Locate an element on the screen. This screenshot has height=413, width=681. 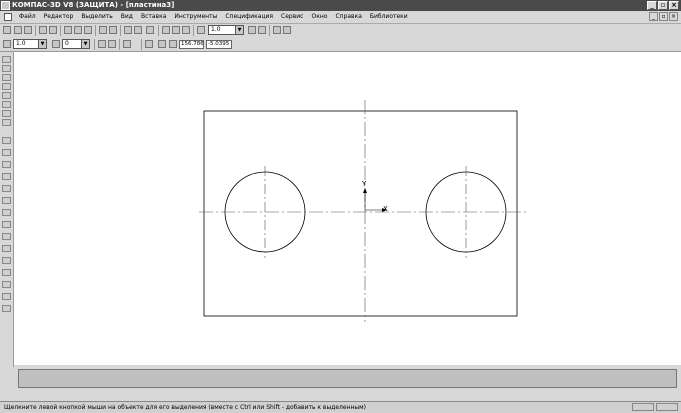
coord-y-value: -5.0395 is located at coordinates (219, 44).